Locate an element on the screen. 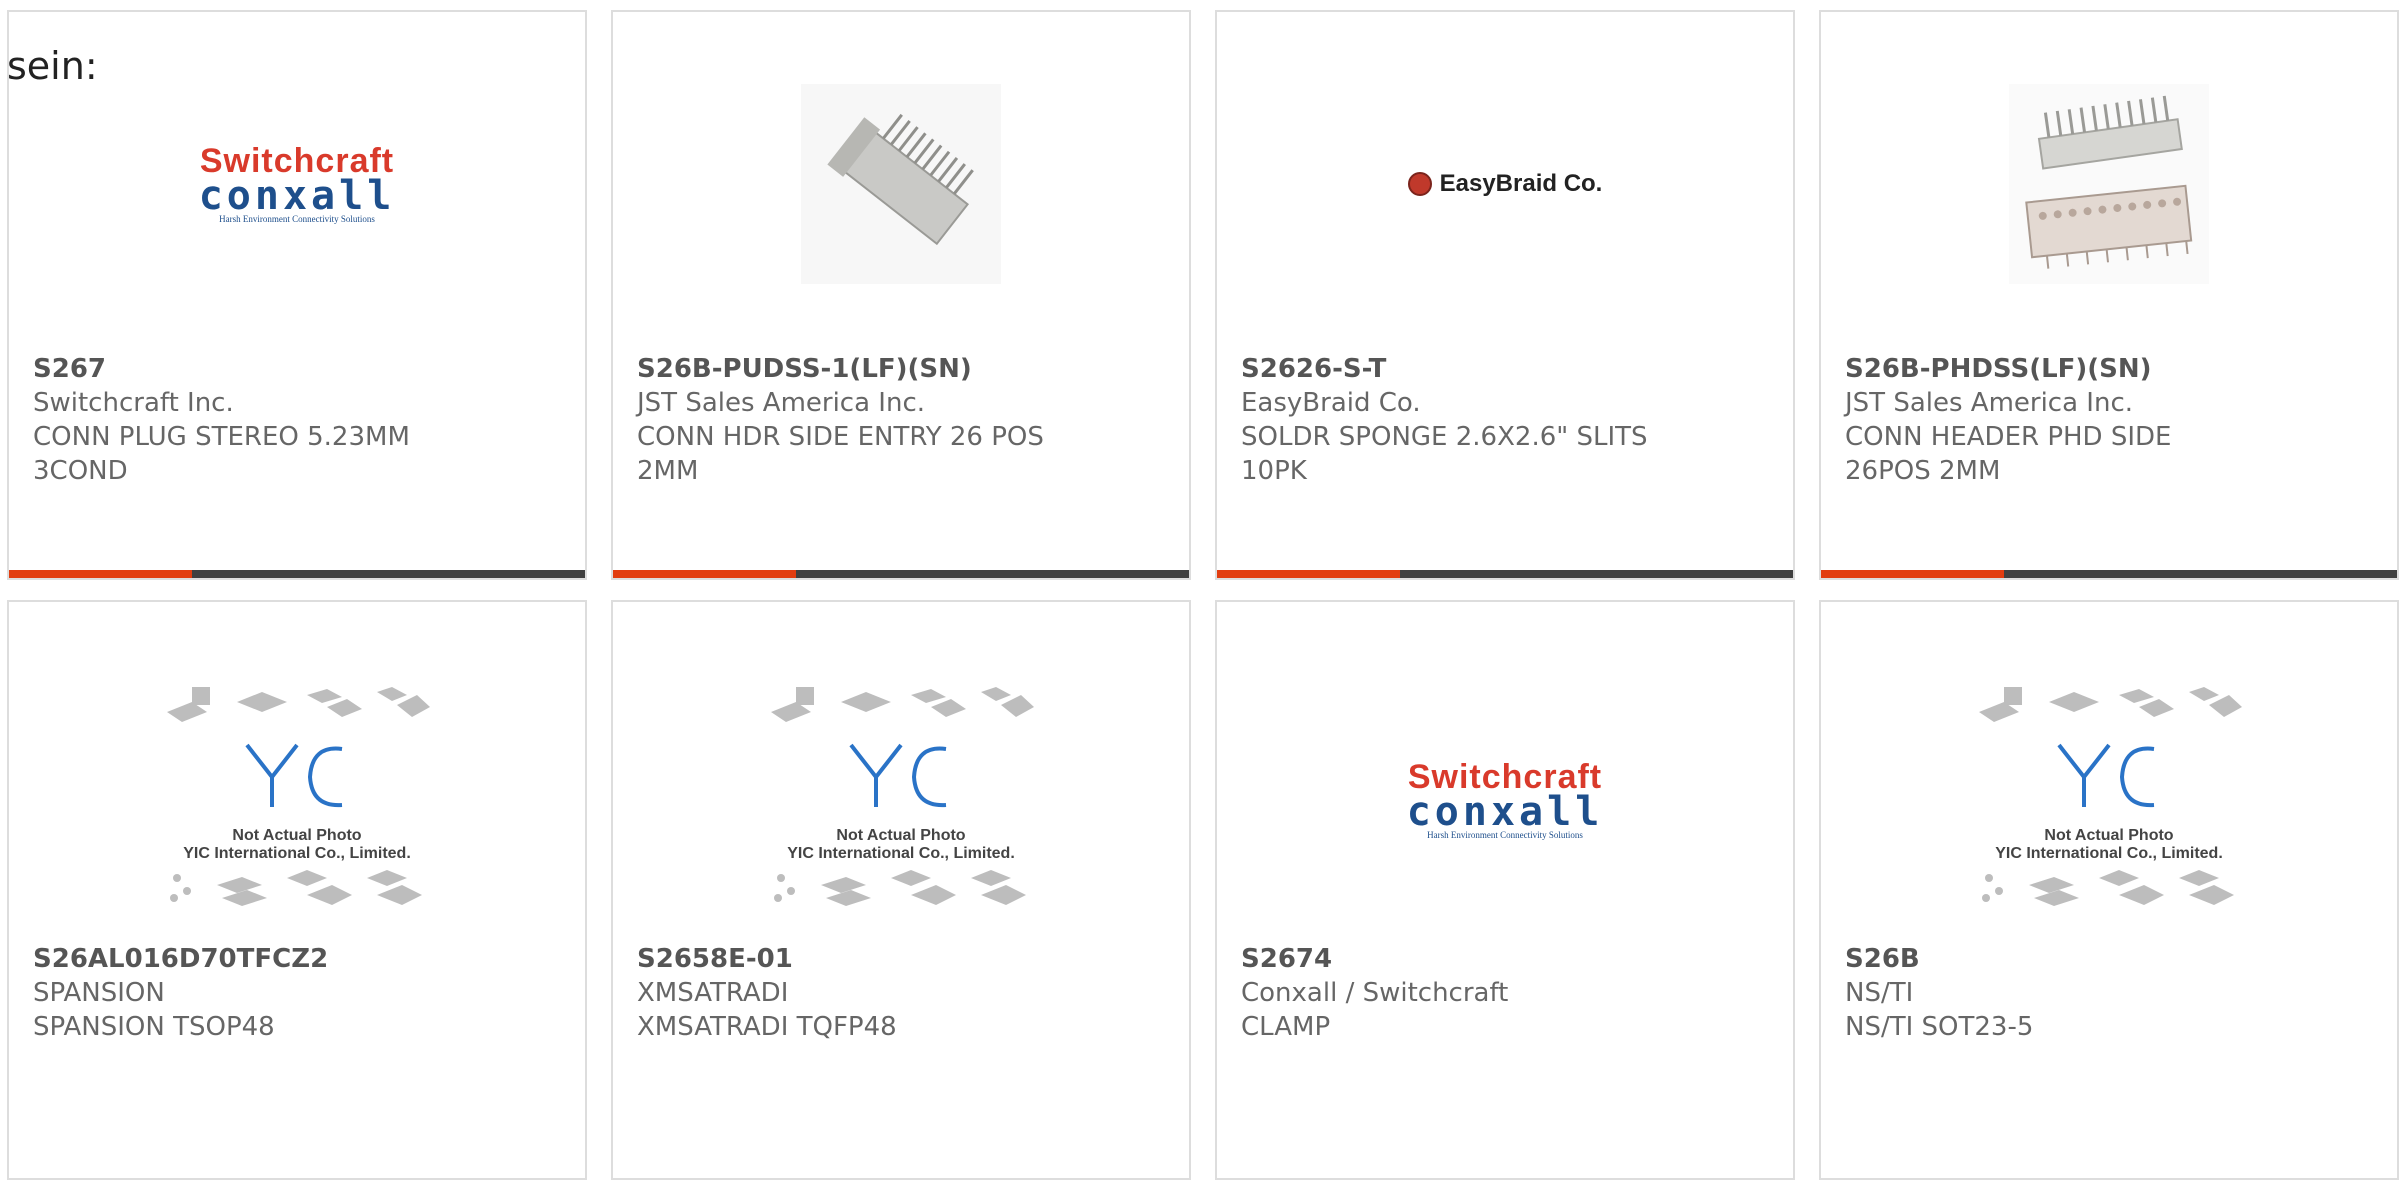  part-number: S2658E-01 is located at coordinates (903, 959).